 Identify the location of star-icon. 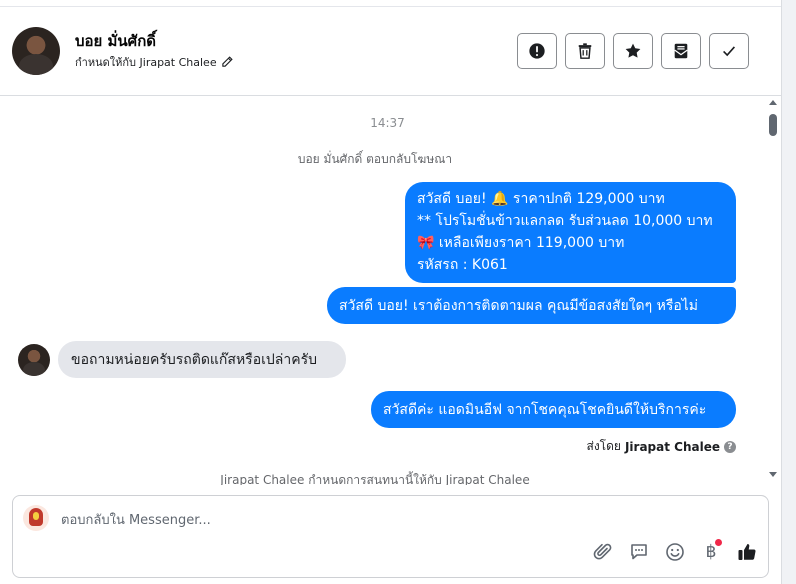
(633, 50).